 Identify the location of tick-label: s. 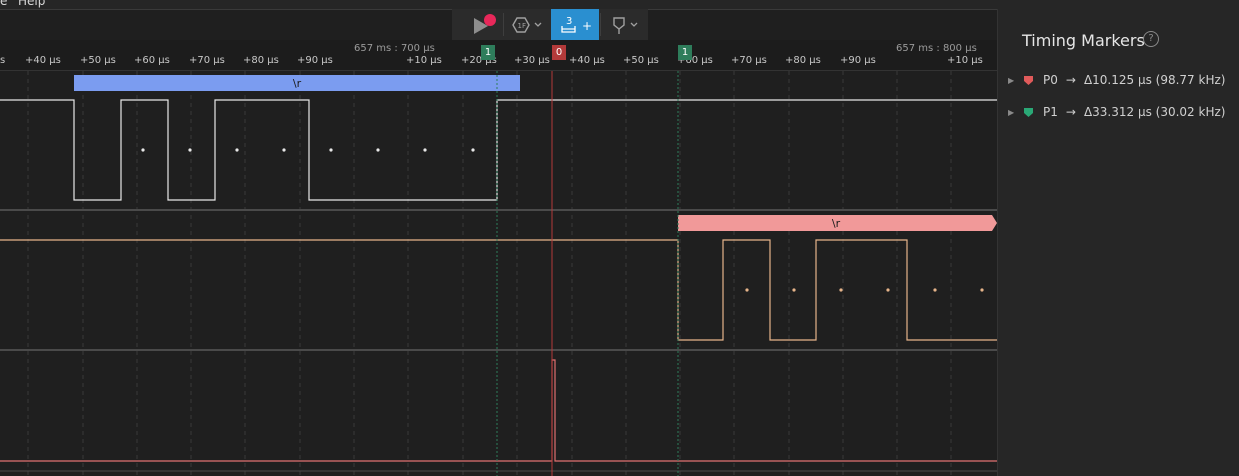
(3, 60).